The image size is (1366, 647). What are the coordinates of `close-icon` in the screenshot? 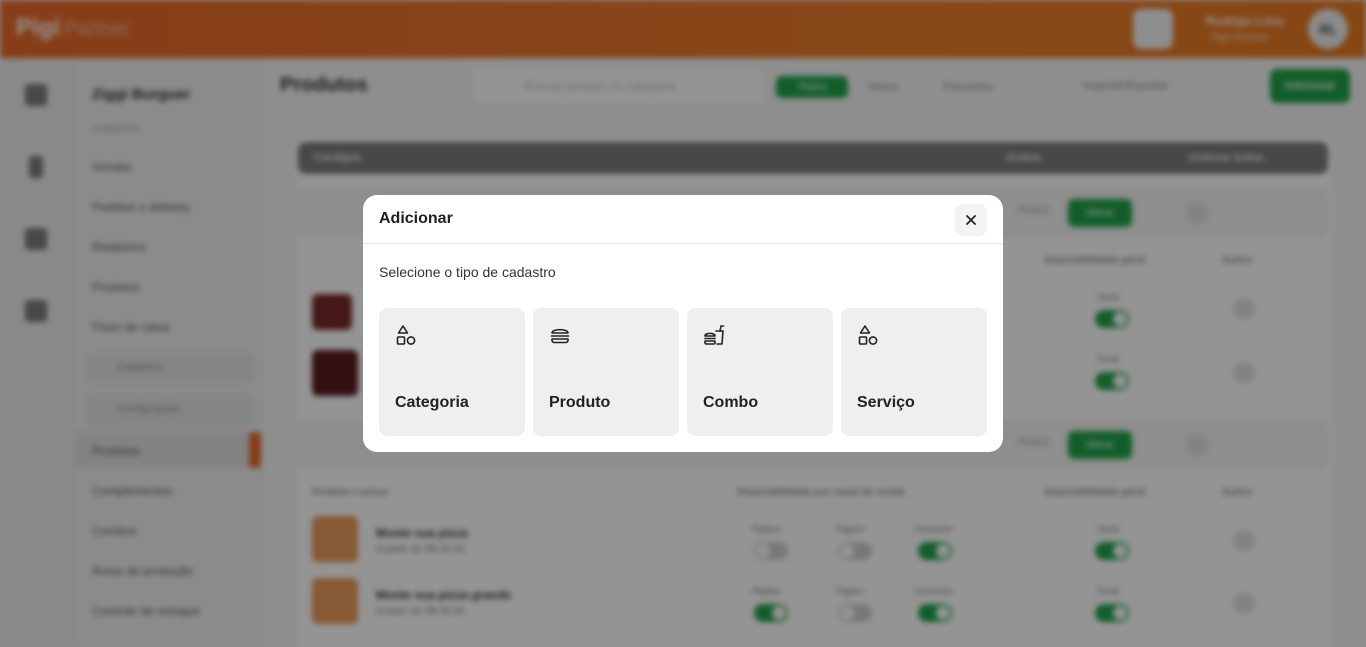 It's located at (971, 220).